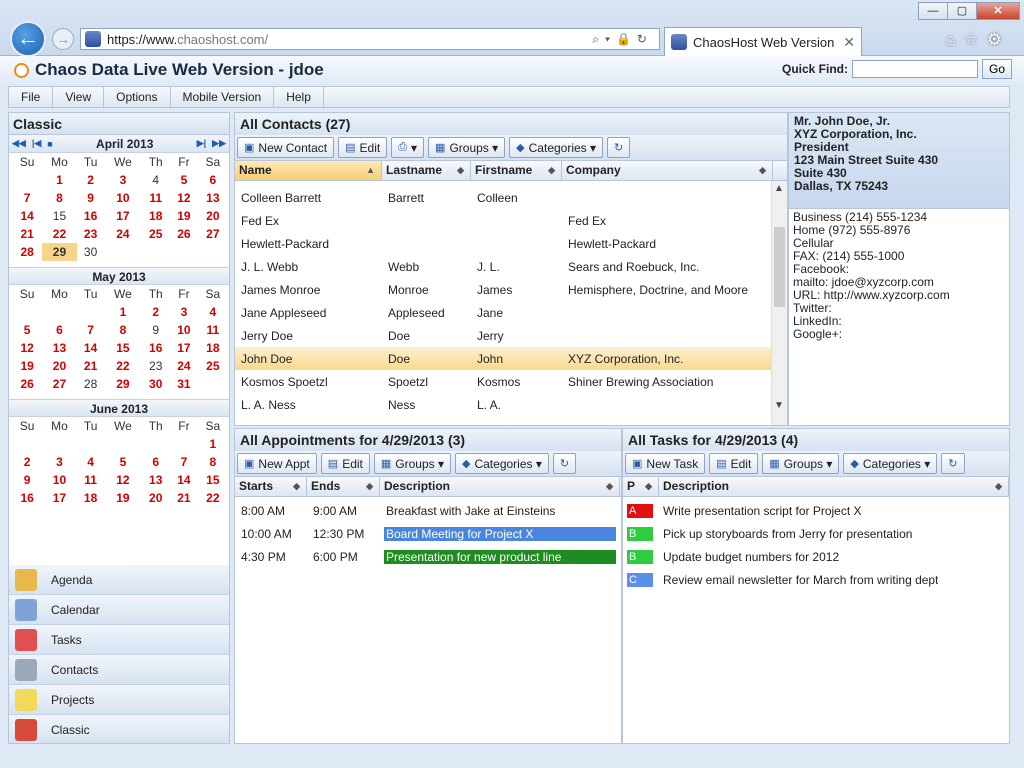 Image resolution: width=1024 pixels, height=768 pixels. Describe the element at coordinates (504, 358) in the screenshot. I see `contact-row: John Doe Doe John XYZ Corporation, Inc.` at that location.